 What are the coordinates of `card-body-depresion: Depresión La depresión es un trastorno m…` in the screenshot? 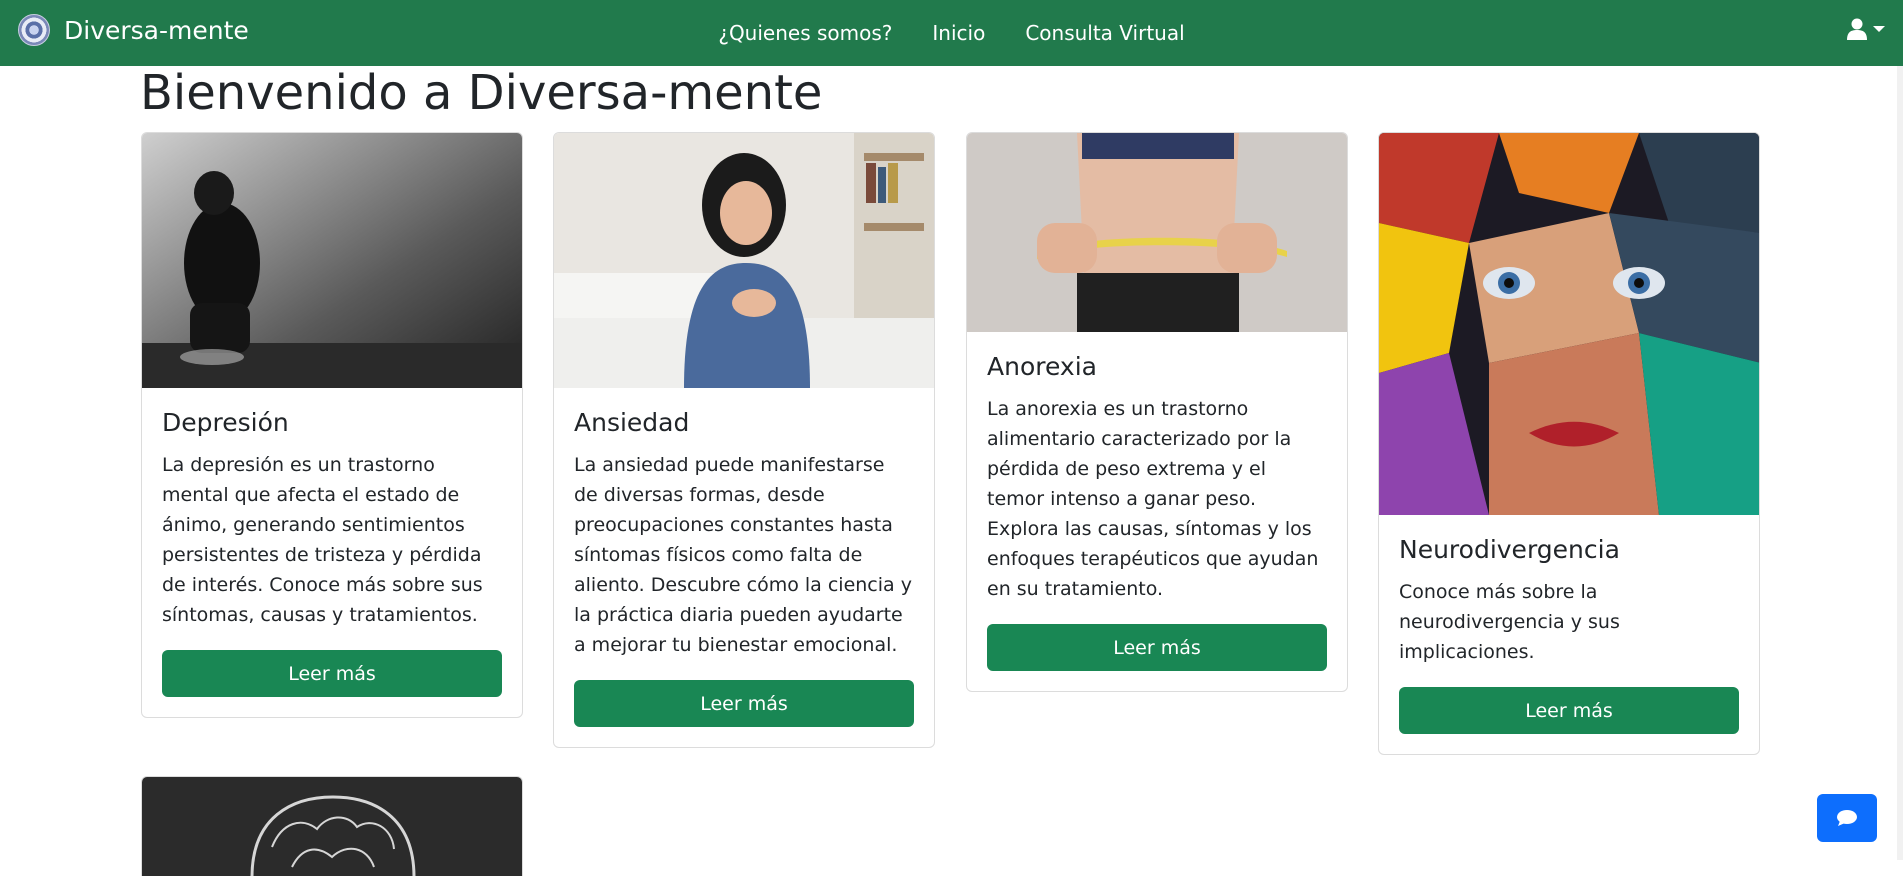 It's located at (332, 552).